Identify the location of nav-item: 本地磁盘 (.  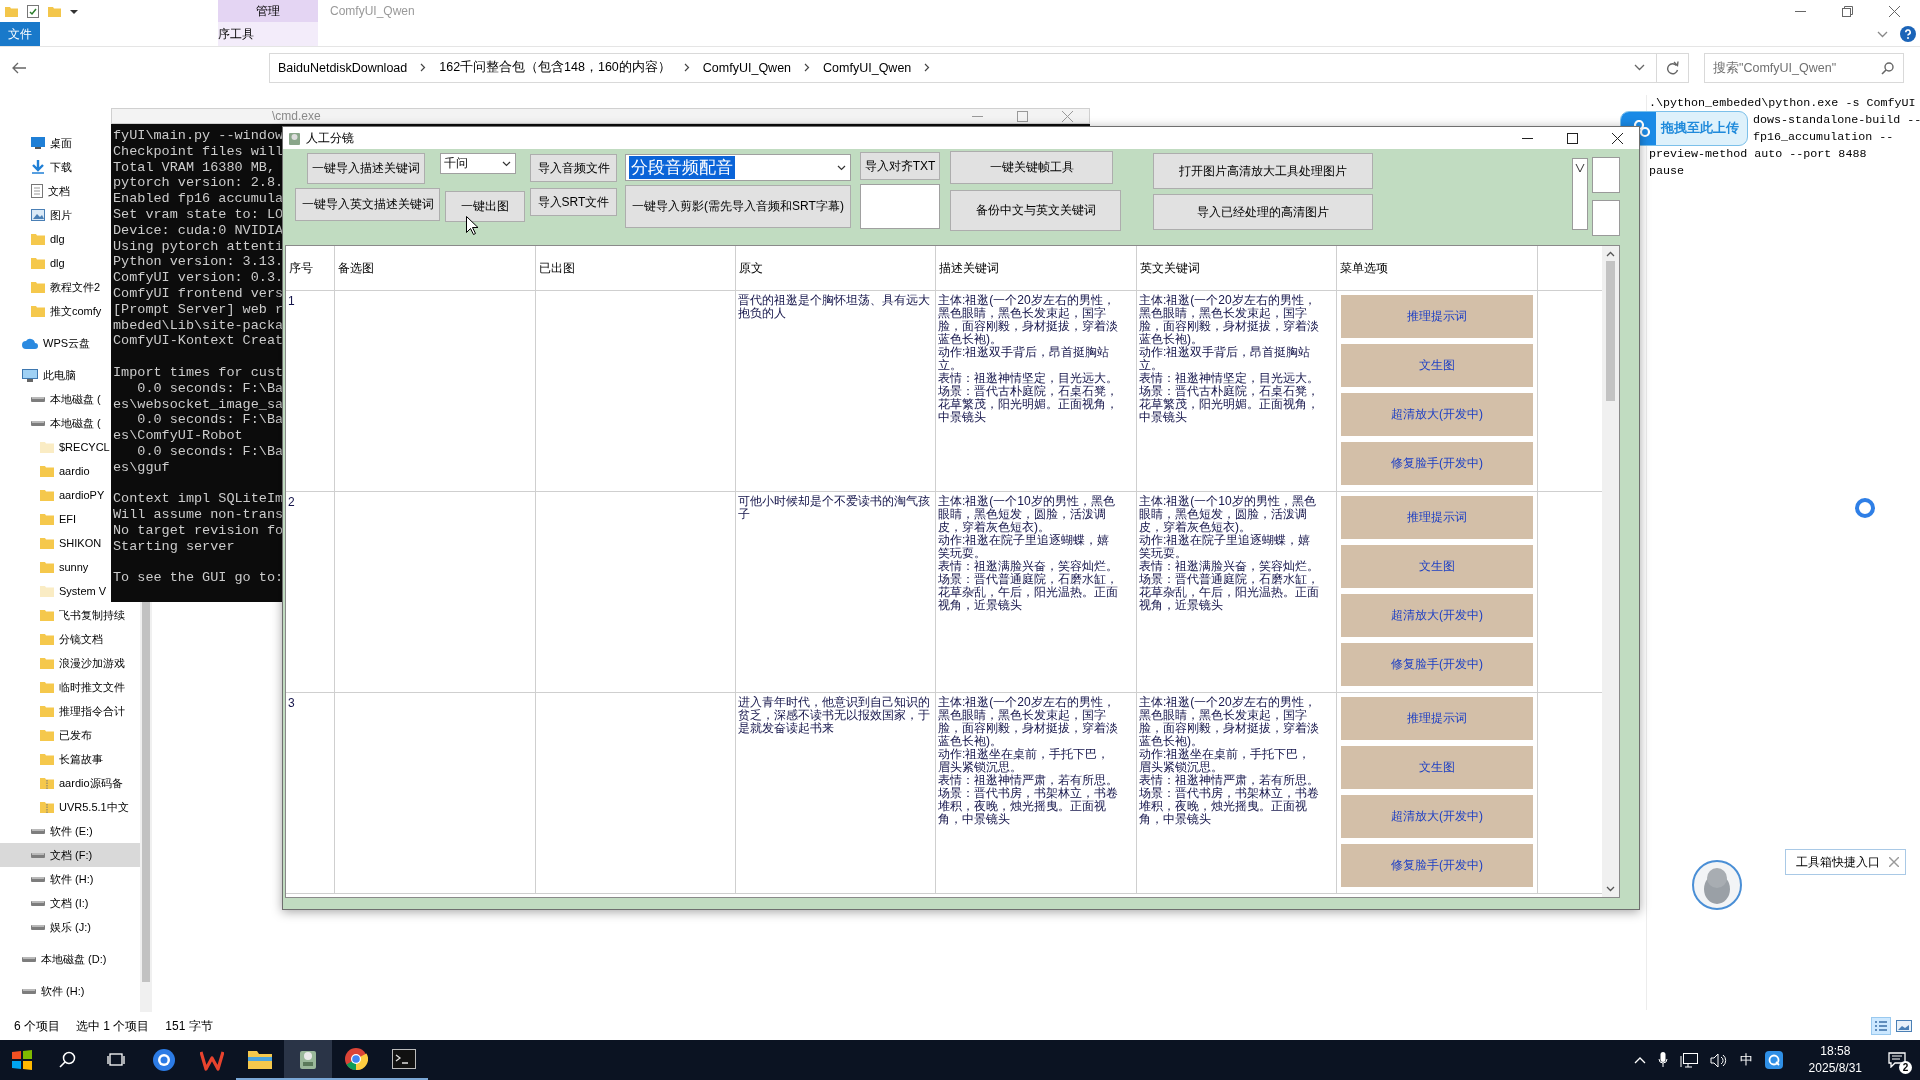
(50, 423).